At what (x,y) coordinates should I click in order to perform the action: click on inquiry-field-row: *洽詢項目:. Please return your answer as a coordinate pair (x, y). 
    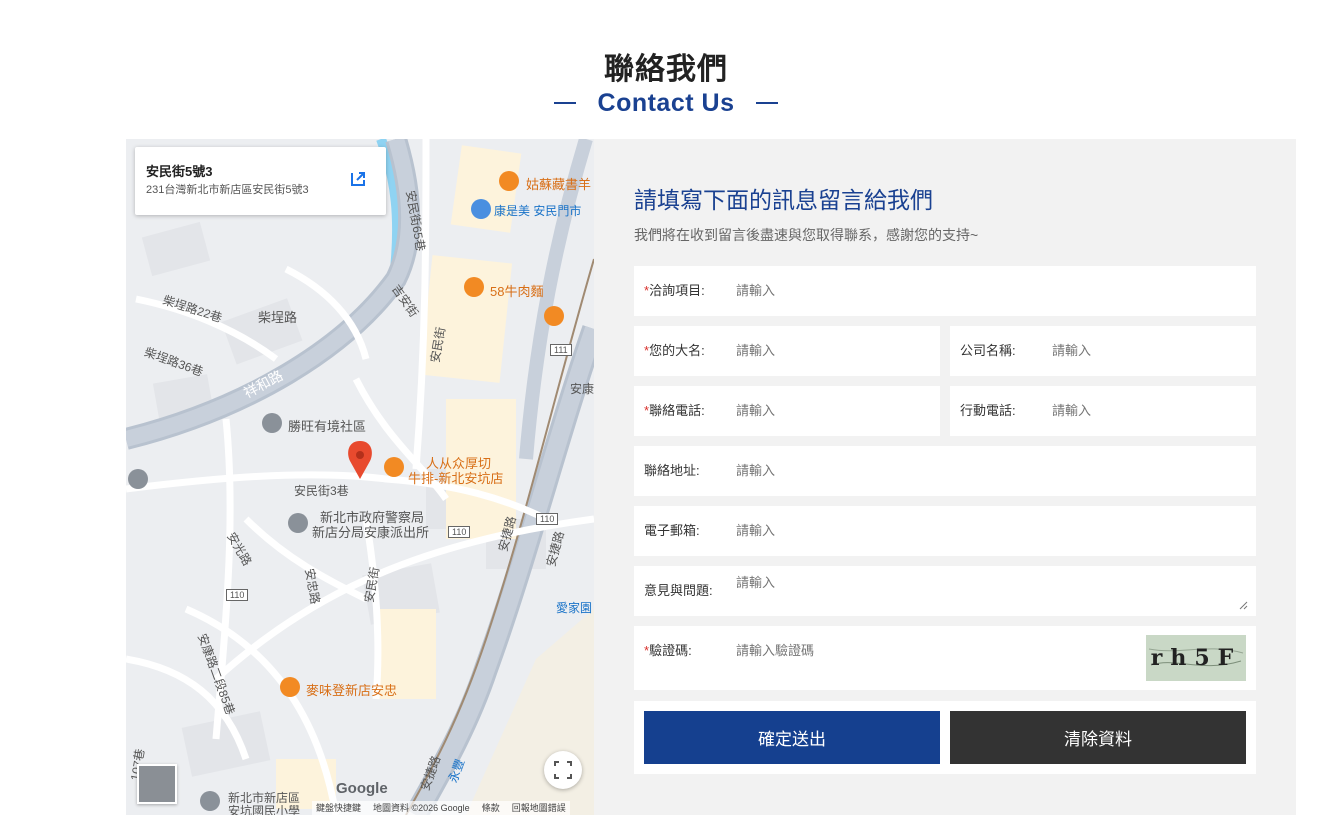
    Looking at the image, I should click on (945, 291).